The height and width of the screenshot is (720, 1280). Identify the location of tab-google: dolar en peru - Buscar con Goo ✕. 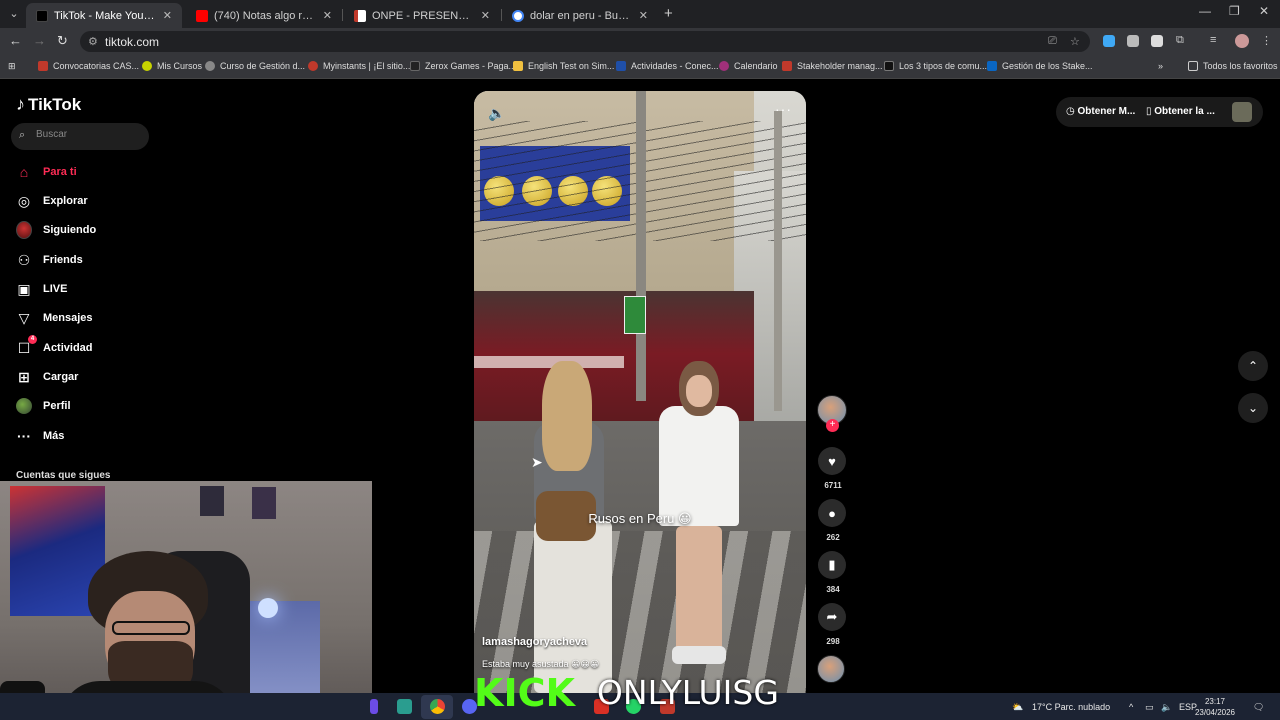
(580, 15).